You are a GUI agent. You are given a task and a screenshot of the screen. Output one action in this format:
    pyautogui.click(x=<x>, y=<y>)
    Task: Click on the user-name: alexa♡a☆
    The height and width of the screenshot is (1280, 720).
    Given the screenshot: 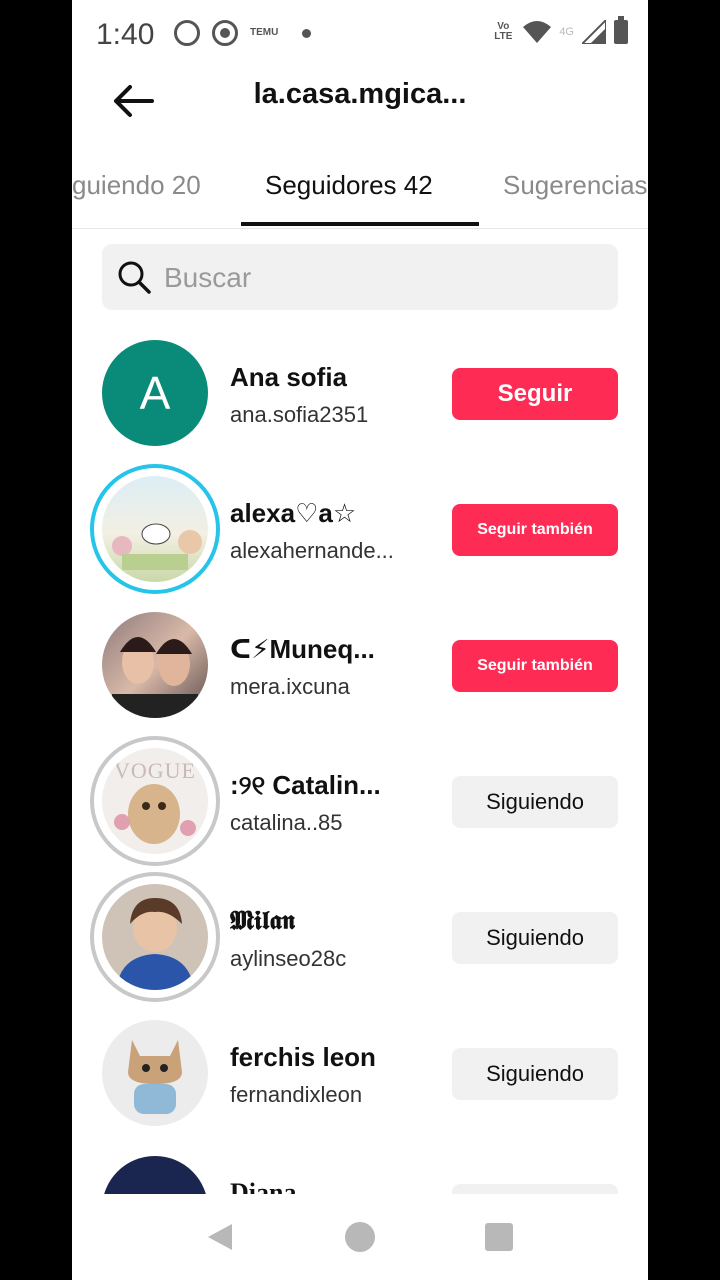 What is the action you would take?
    pyautogui.click(x=293, y=513)
    